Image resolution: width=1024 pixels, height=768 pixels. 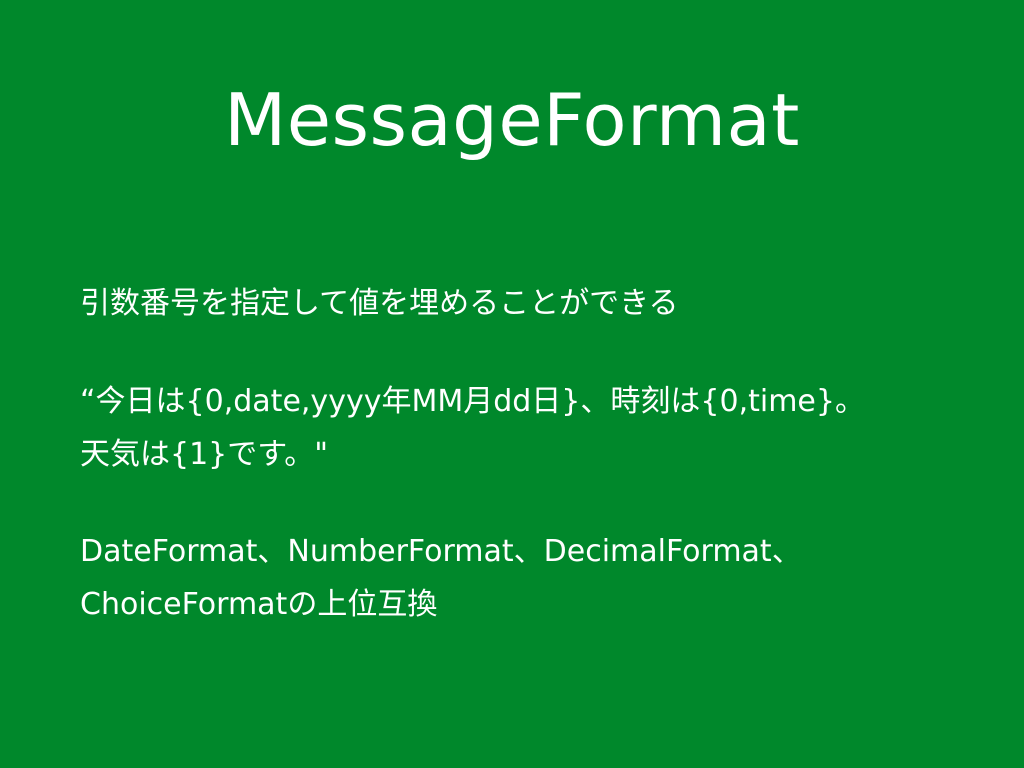 I want to click on body-line-example-pattern-cont: 天気は{1}です。", so click(x=204, y=454).